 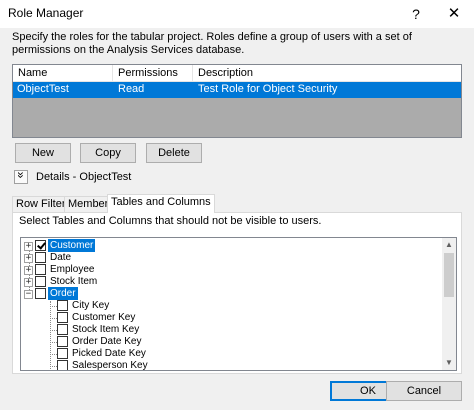 I want to click on collapse-icon: −, so click(x=28, y=294).